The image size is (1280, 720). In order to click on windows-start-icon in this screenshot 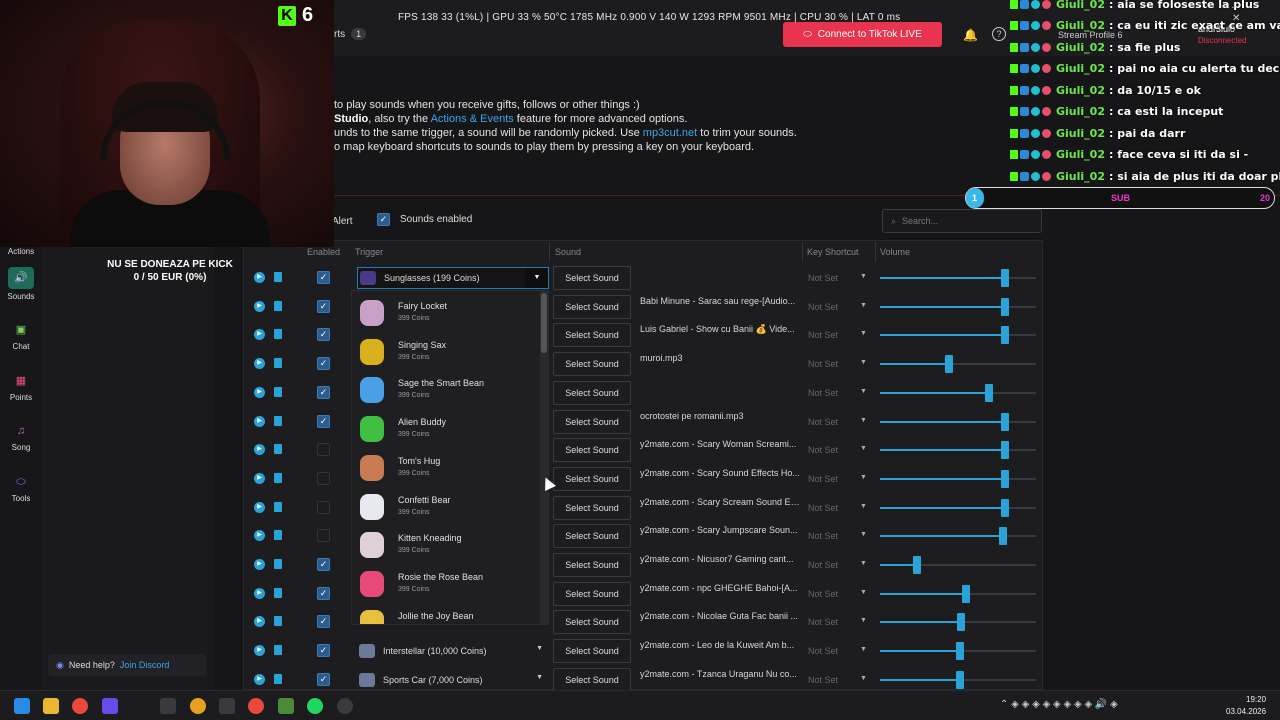, I will do `click(22, 706)`.